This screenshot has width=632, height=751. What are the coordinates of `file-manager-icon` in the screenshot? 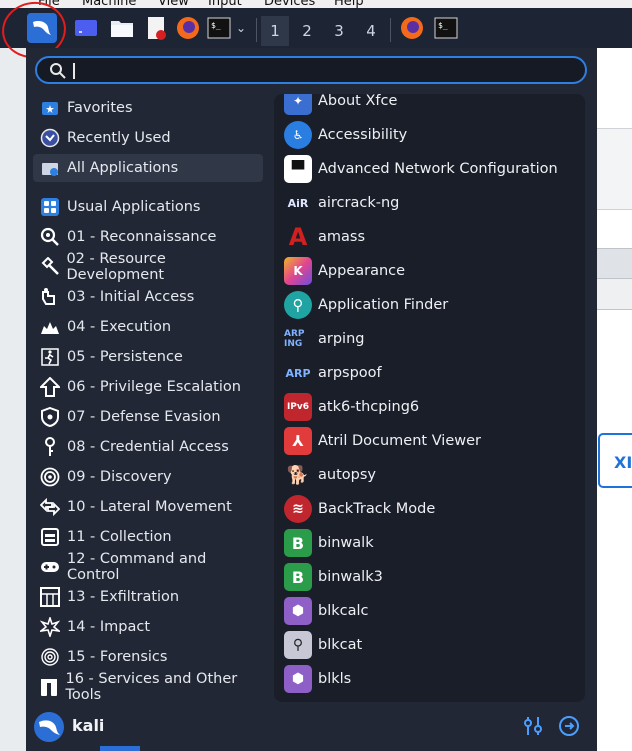 It's located at (122, 28).